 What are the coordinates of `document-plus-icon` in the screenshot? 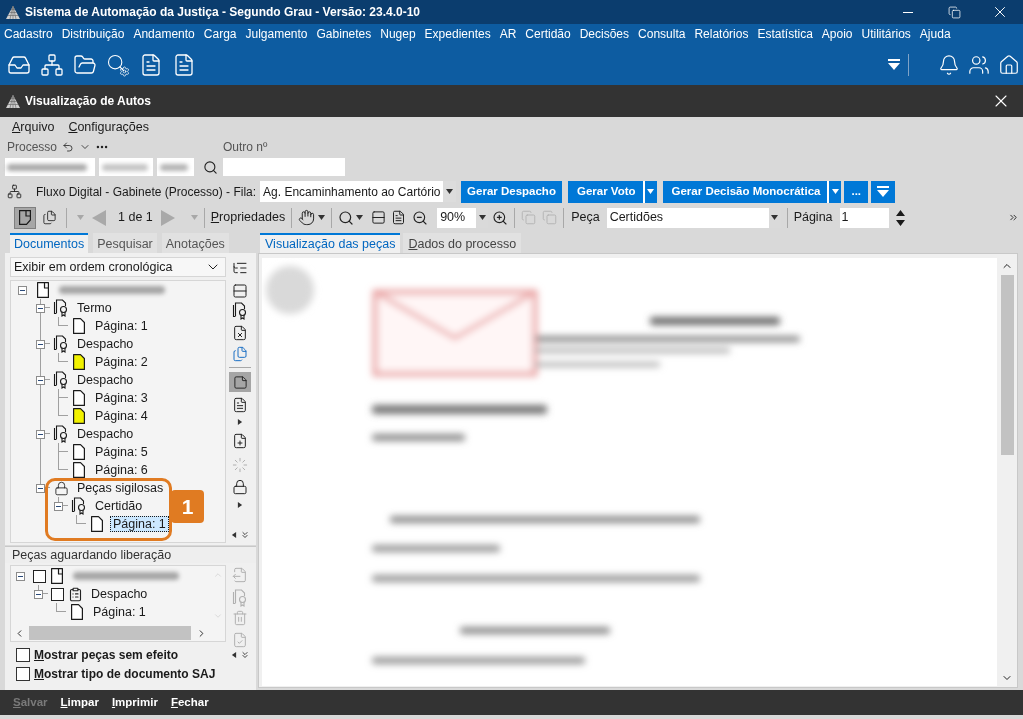 It's located at (240, 441).